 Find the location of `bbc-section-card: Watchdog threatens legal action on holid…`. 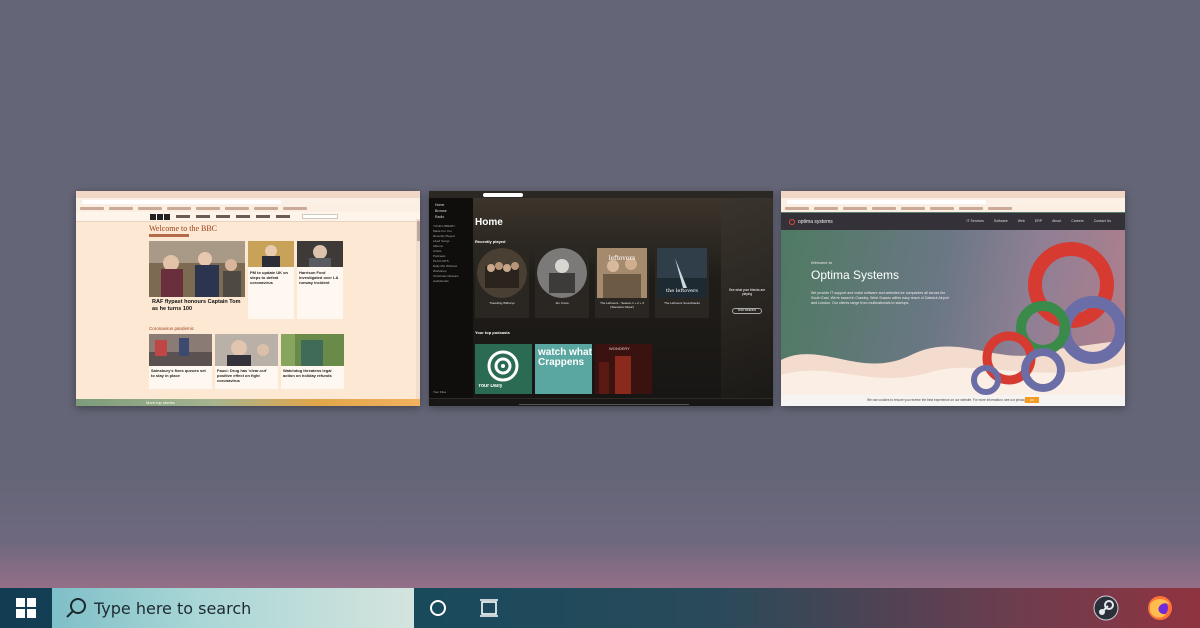

bbc-section-card: Watchdog threatens legal action on holid… is located at coordinates (312, 361).